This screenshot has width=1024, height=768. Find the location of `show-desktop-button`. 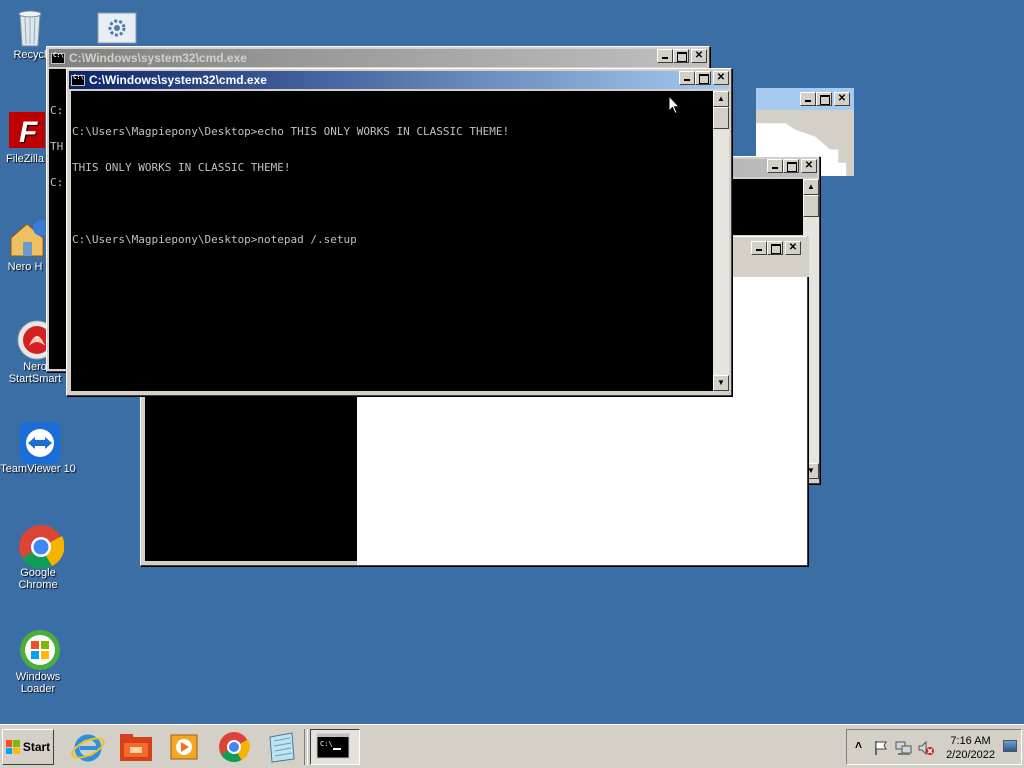

show-desktop-button is located at coordinates (1010, 746).